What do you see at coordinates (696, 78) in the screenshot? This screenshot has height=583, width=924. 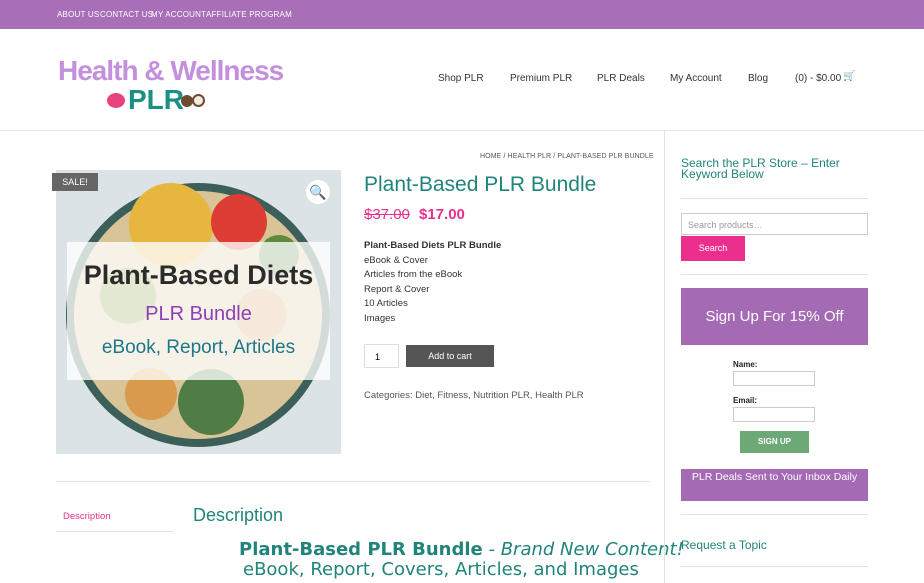 I see `nav-account: My Account` at bounding box center [696, 78].